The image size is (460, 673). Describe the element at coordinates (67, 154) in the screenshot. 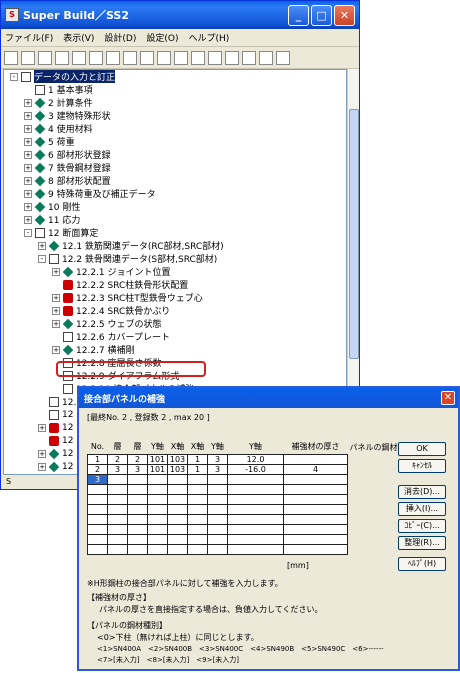

I see `tree-item: +6 部材形状登録` at that location.